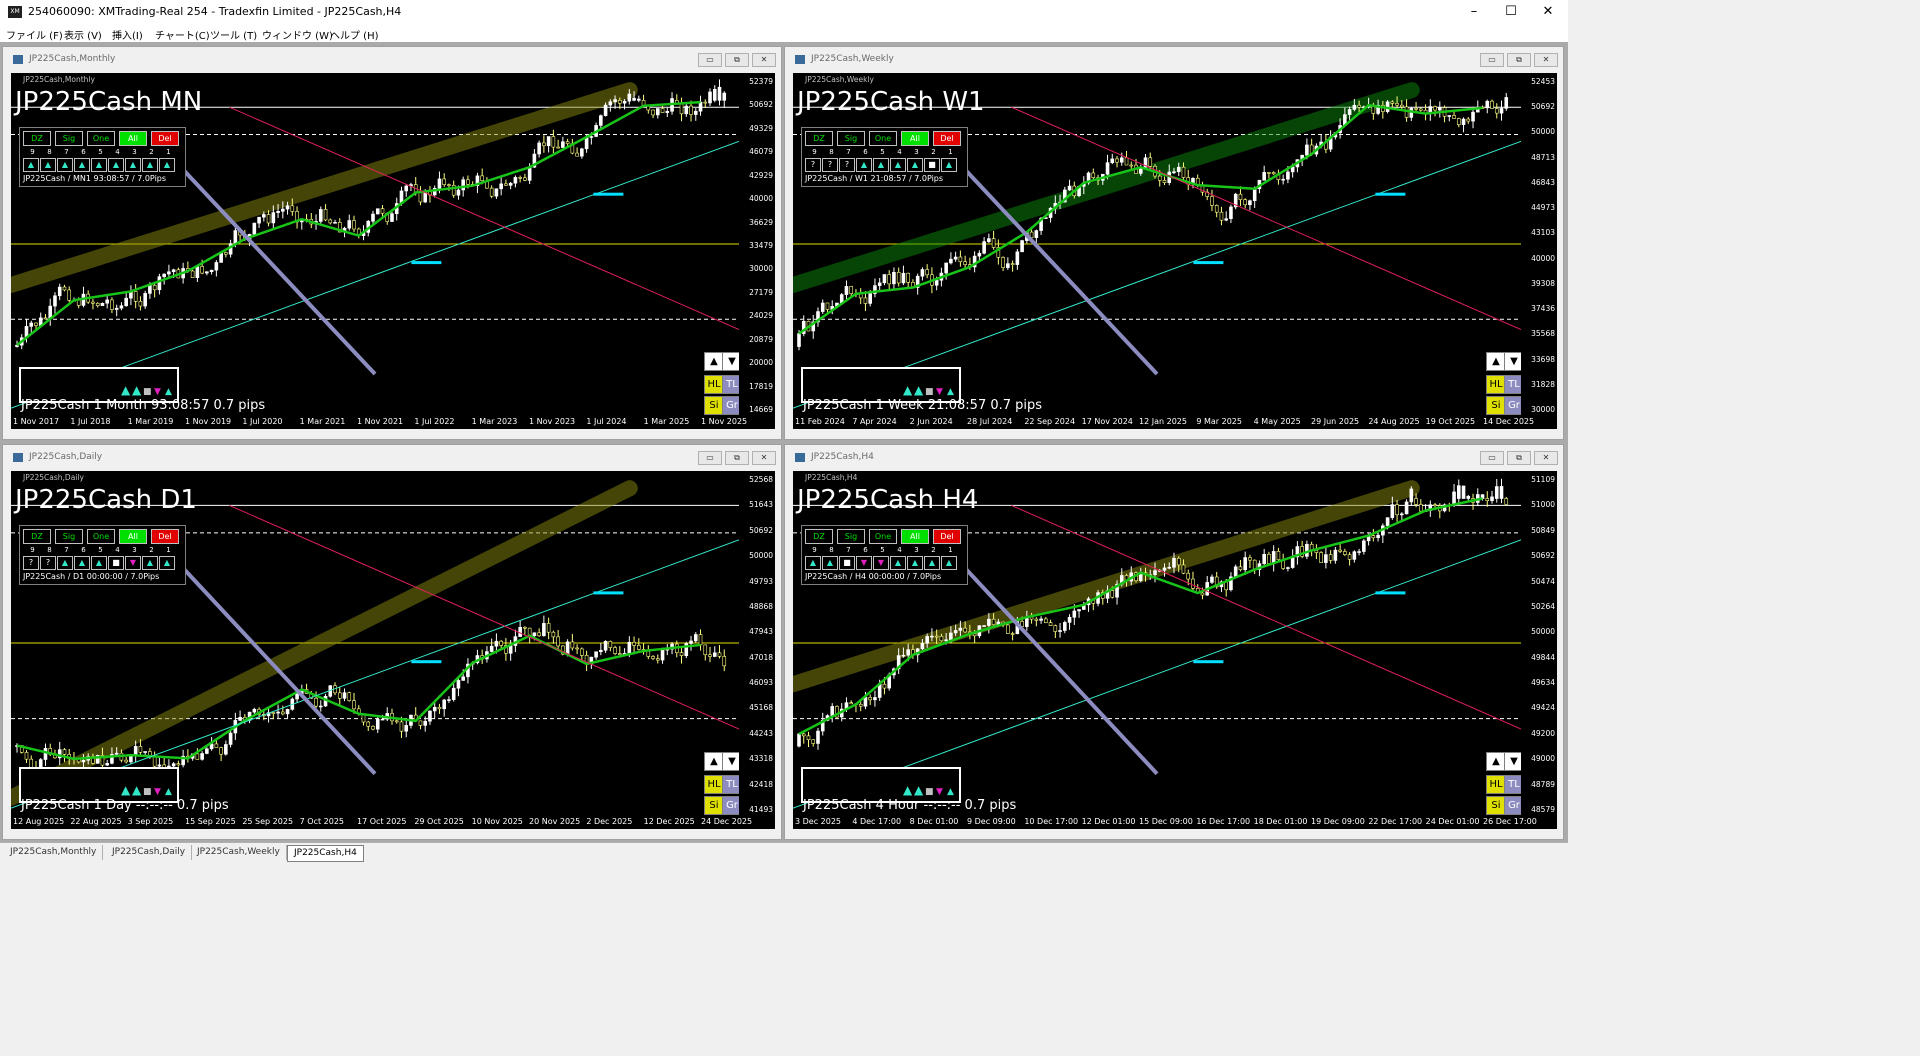 The height and width of the screenshot is (1056, 1920). What do you see at coordinates (83, 34) in the screenshot?
I see `menu-view: 表示 (V)` at bounding box center [83, 34].